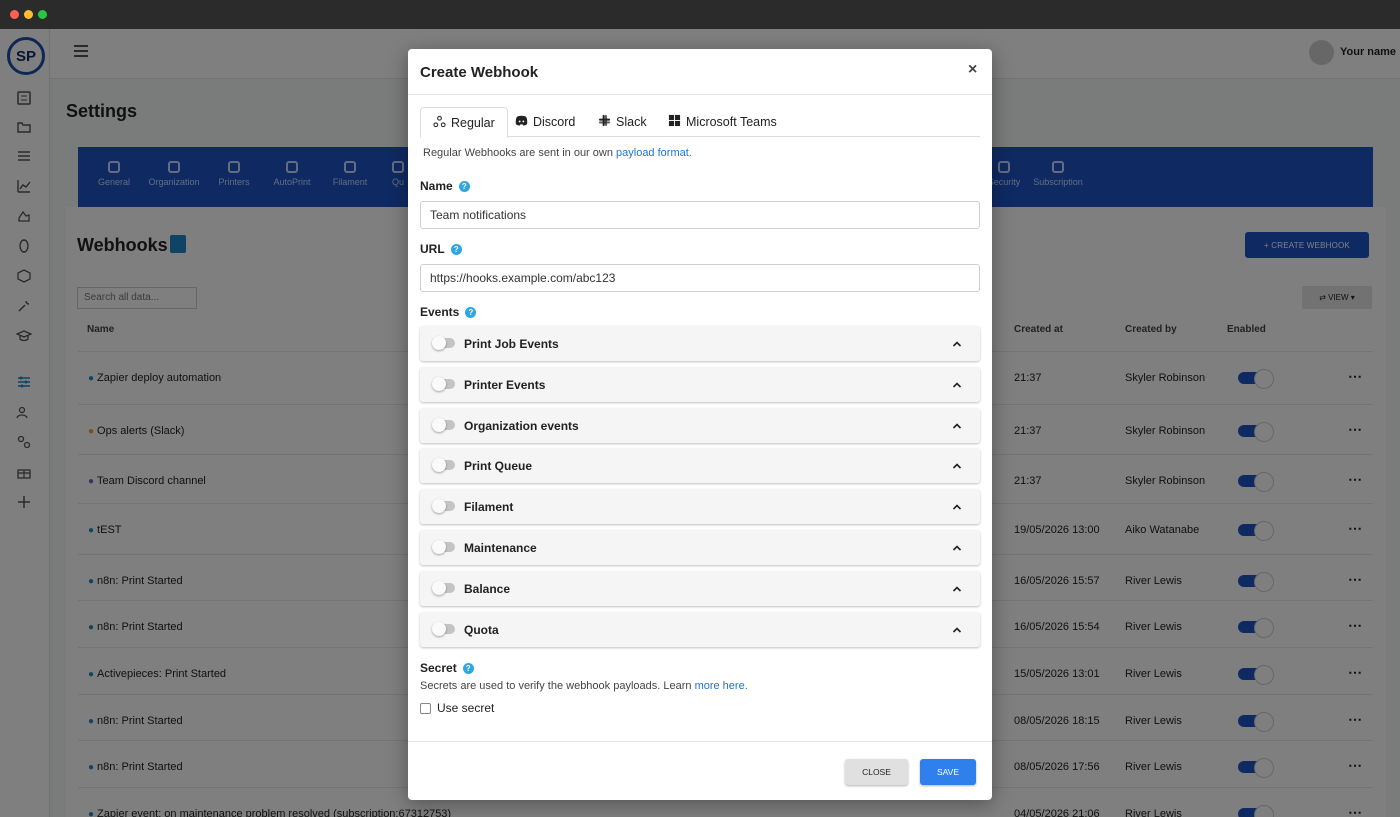 The image size is (1400, 817). I want to click on dialog-title: Create Webhook, so click(479, 72).